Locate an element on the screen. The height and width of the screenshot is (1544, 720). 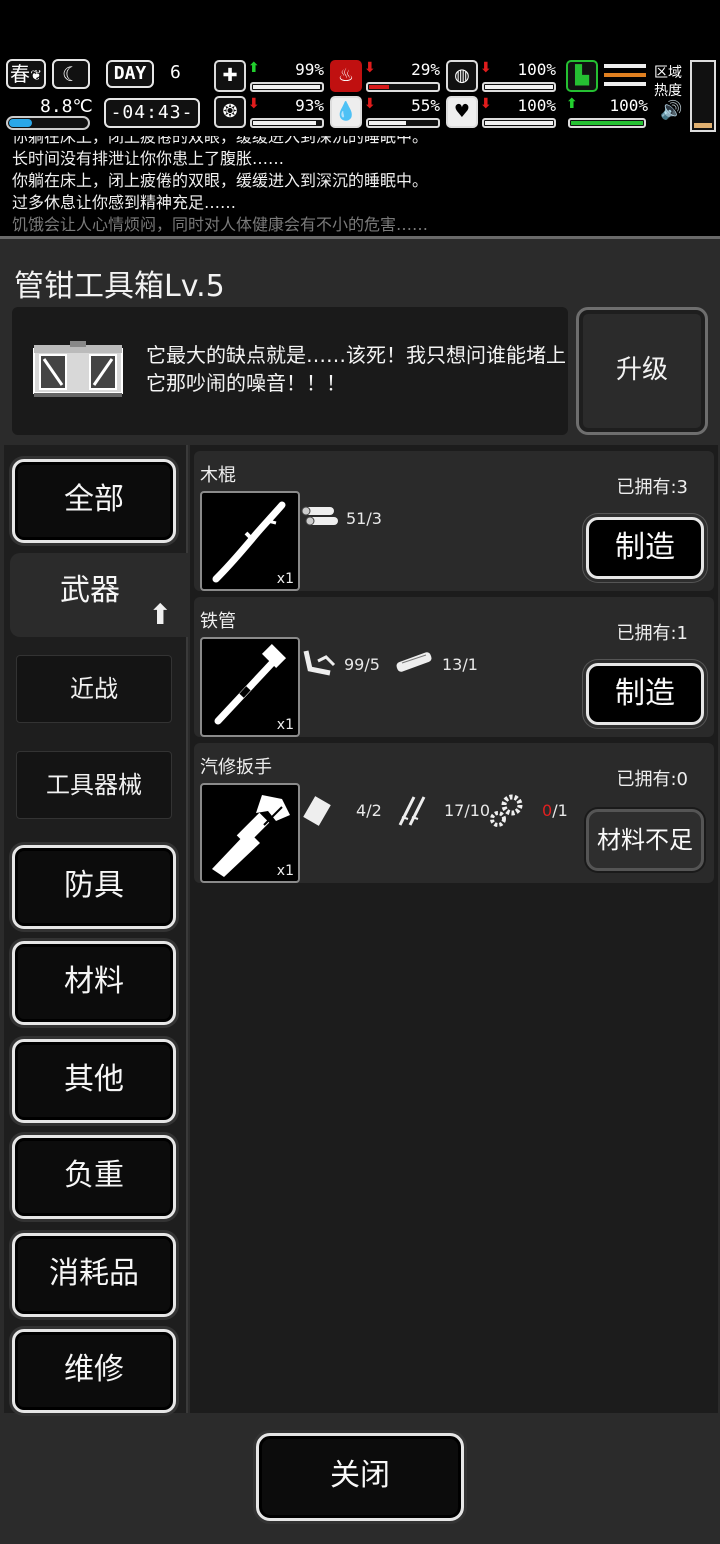
material-count: 13/1 is located at coordinates (460, 664).